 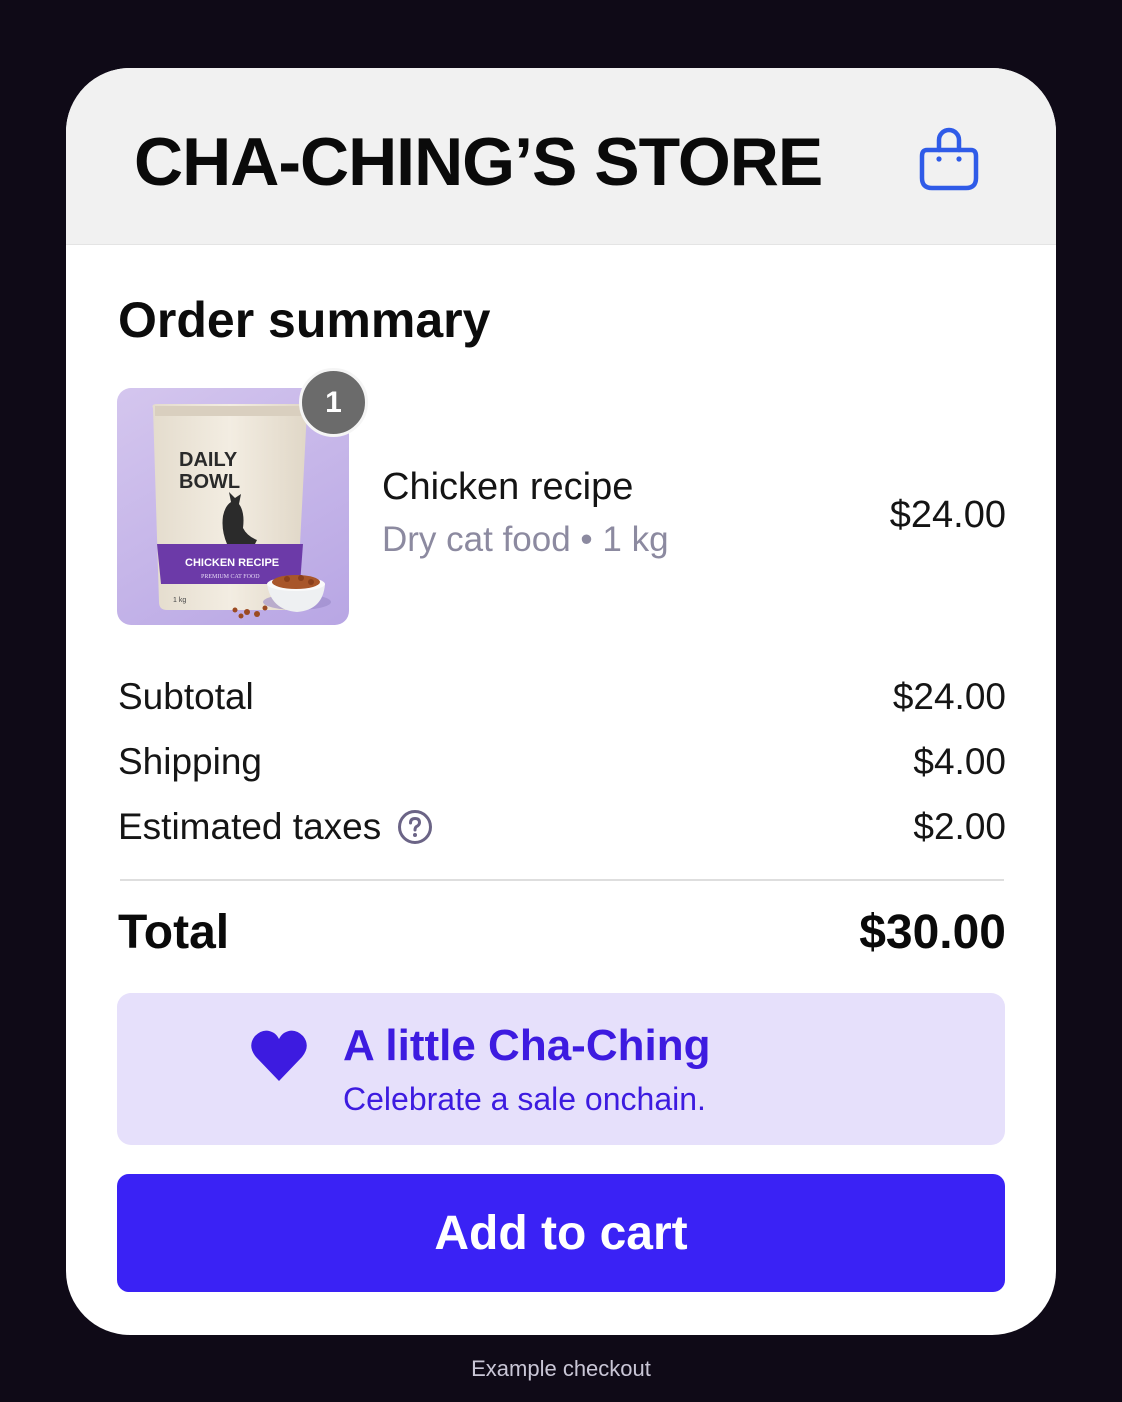 I want to click on store-header: CHA-CHING’S STORE, so click(x=561, y=156).